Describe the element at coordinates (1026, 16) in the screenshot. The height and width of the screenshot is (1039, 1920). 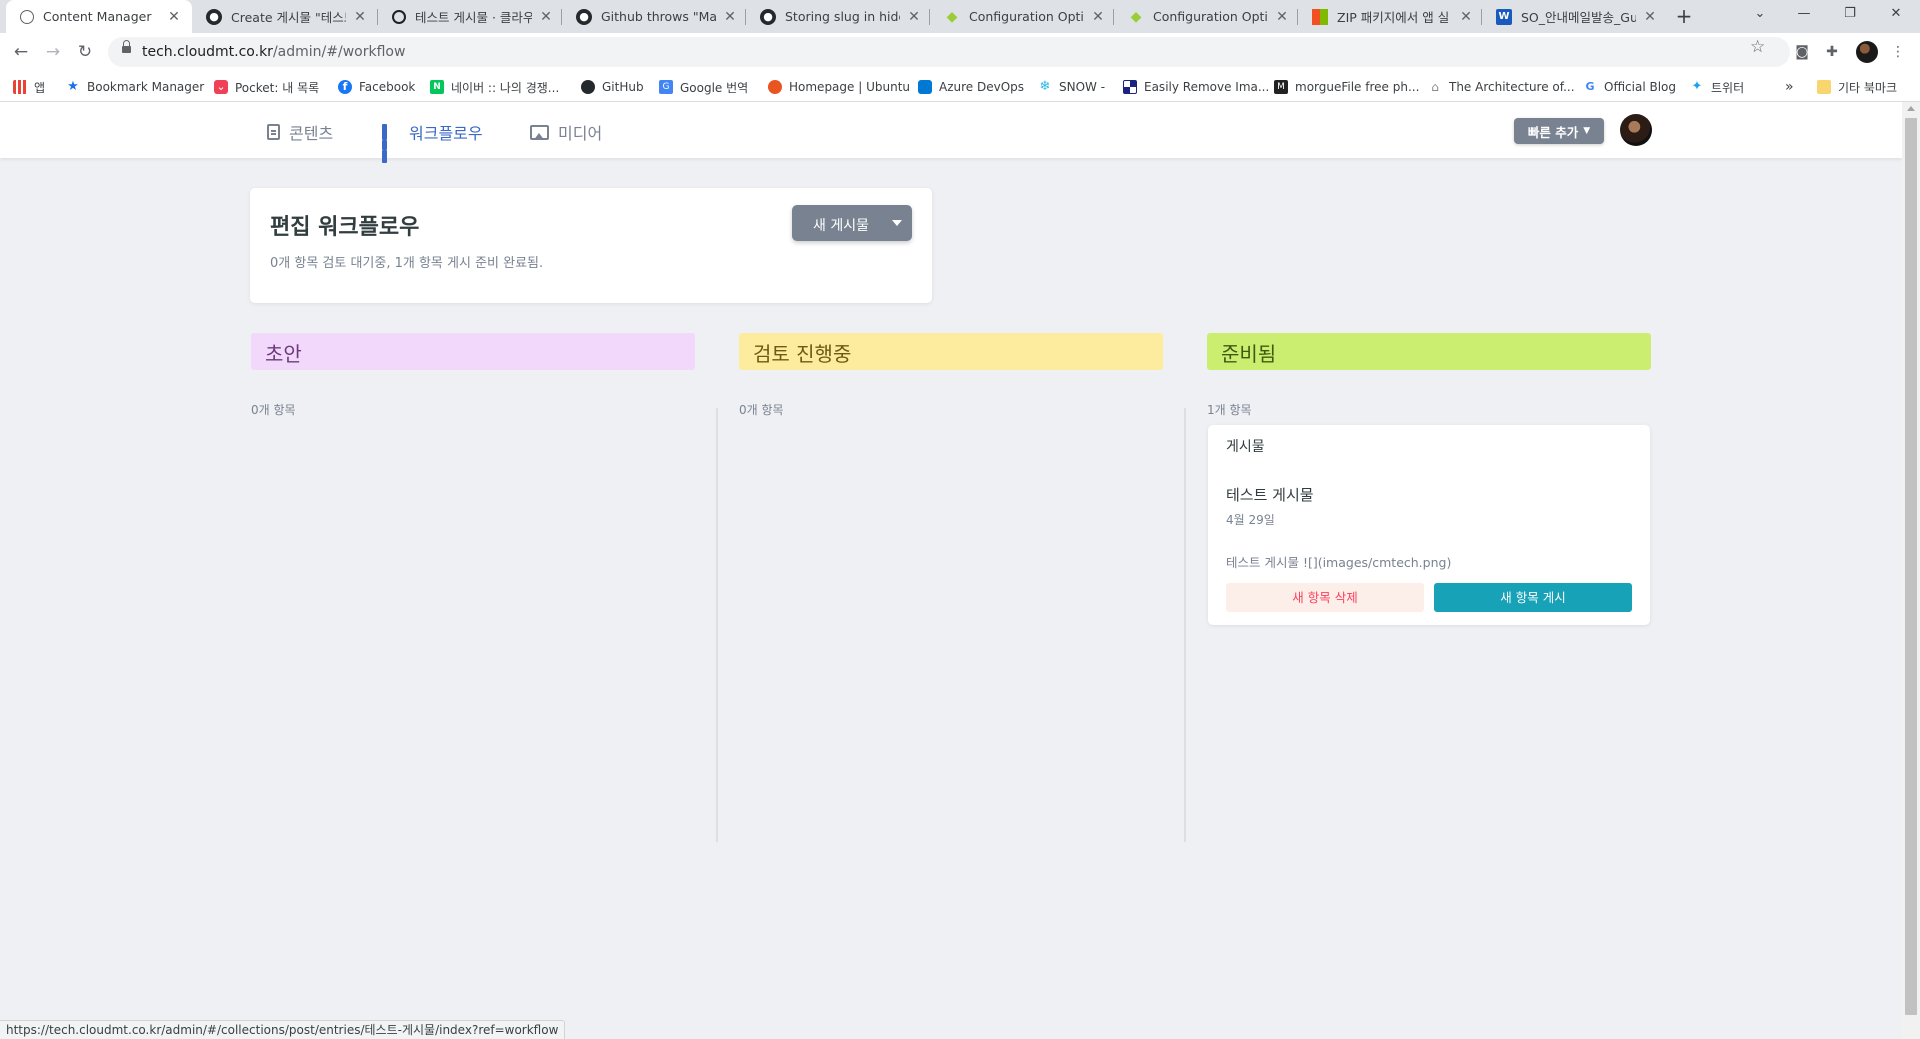
I see `tab-title: Configuration Options` at that location.